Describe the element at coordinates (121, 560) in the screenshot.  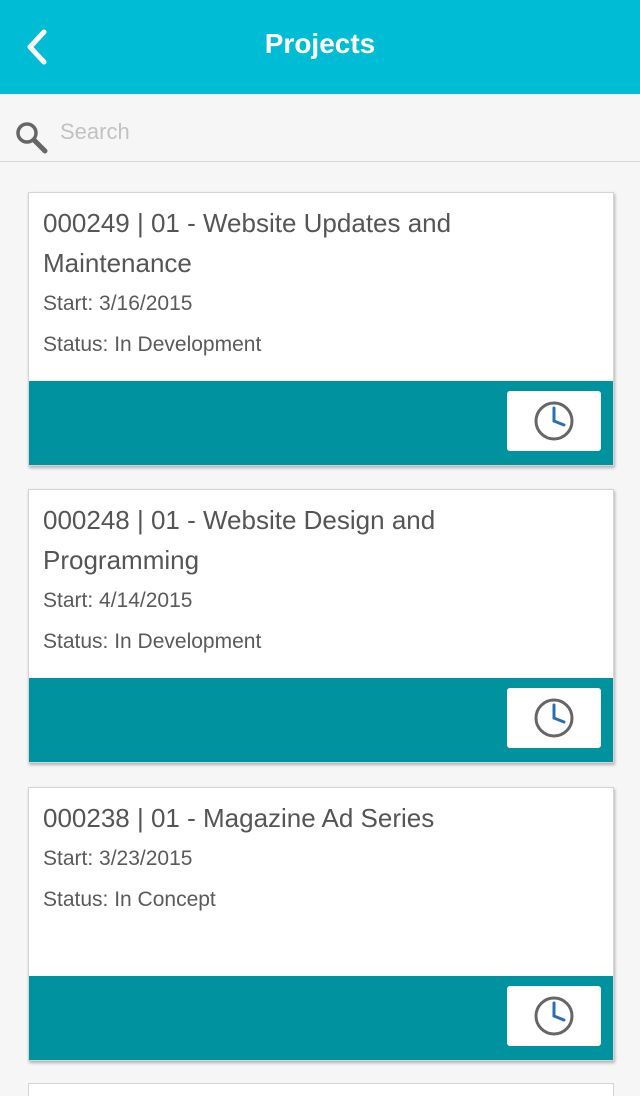
I see `project-title-line2: Programming` at that location.